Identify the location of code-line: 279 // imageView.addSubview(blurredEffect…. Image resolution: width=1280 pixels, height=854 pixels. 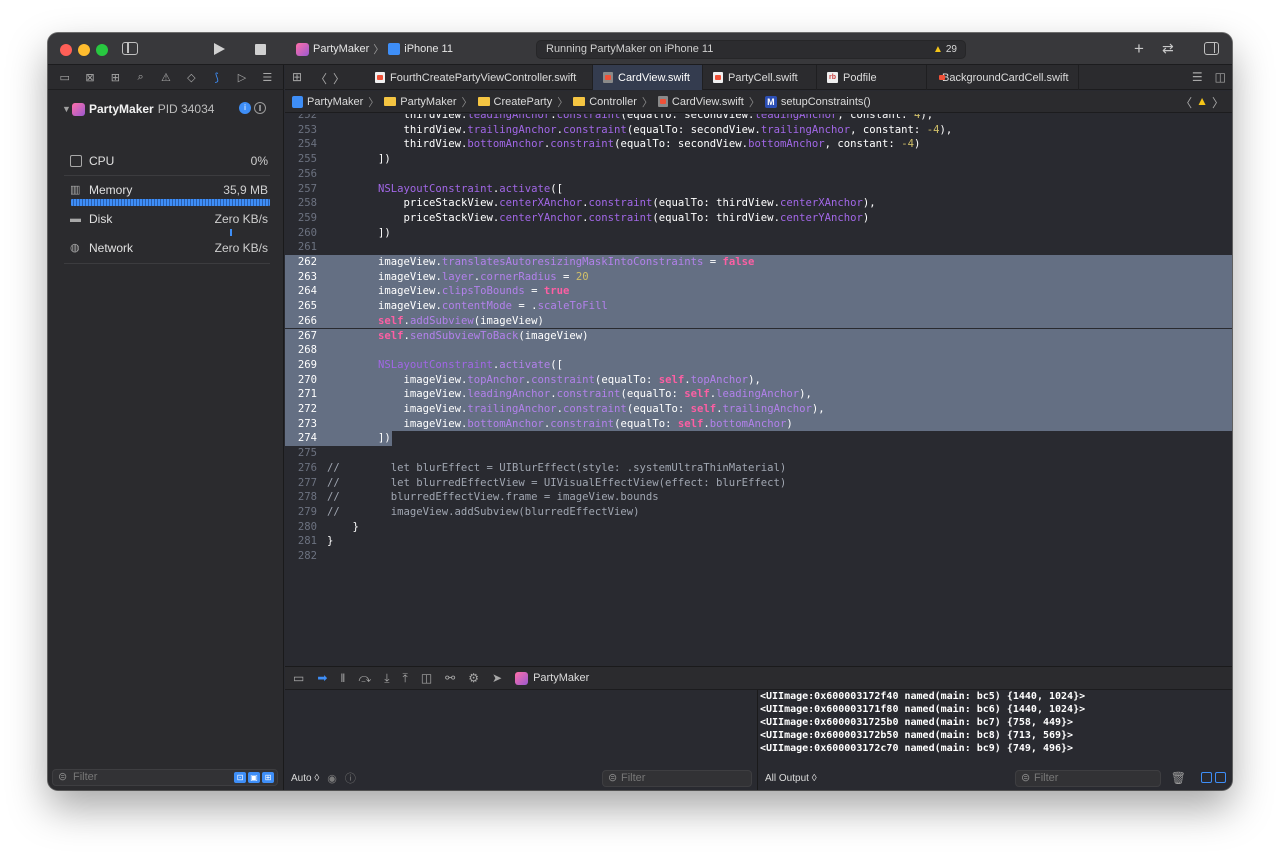
(758, 512).